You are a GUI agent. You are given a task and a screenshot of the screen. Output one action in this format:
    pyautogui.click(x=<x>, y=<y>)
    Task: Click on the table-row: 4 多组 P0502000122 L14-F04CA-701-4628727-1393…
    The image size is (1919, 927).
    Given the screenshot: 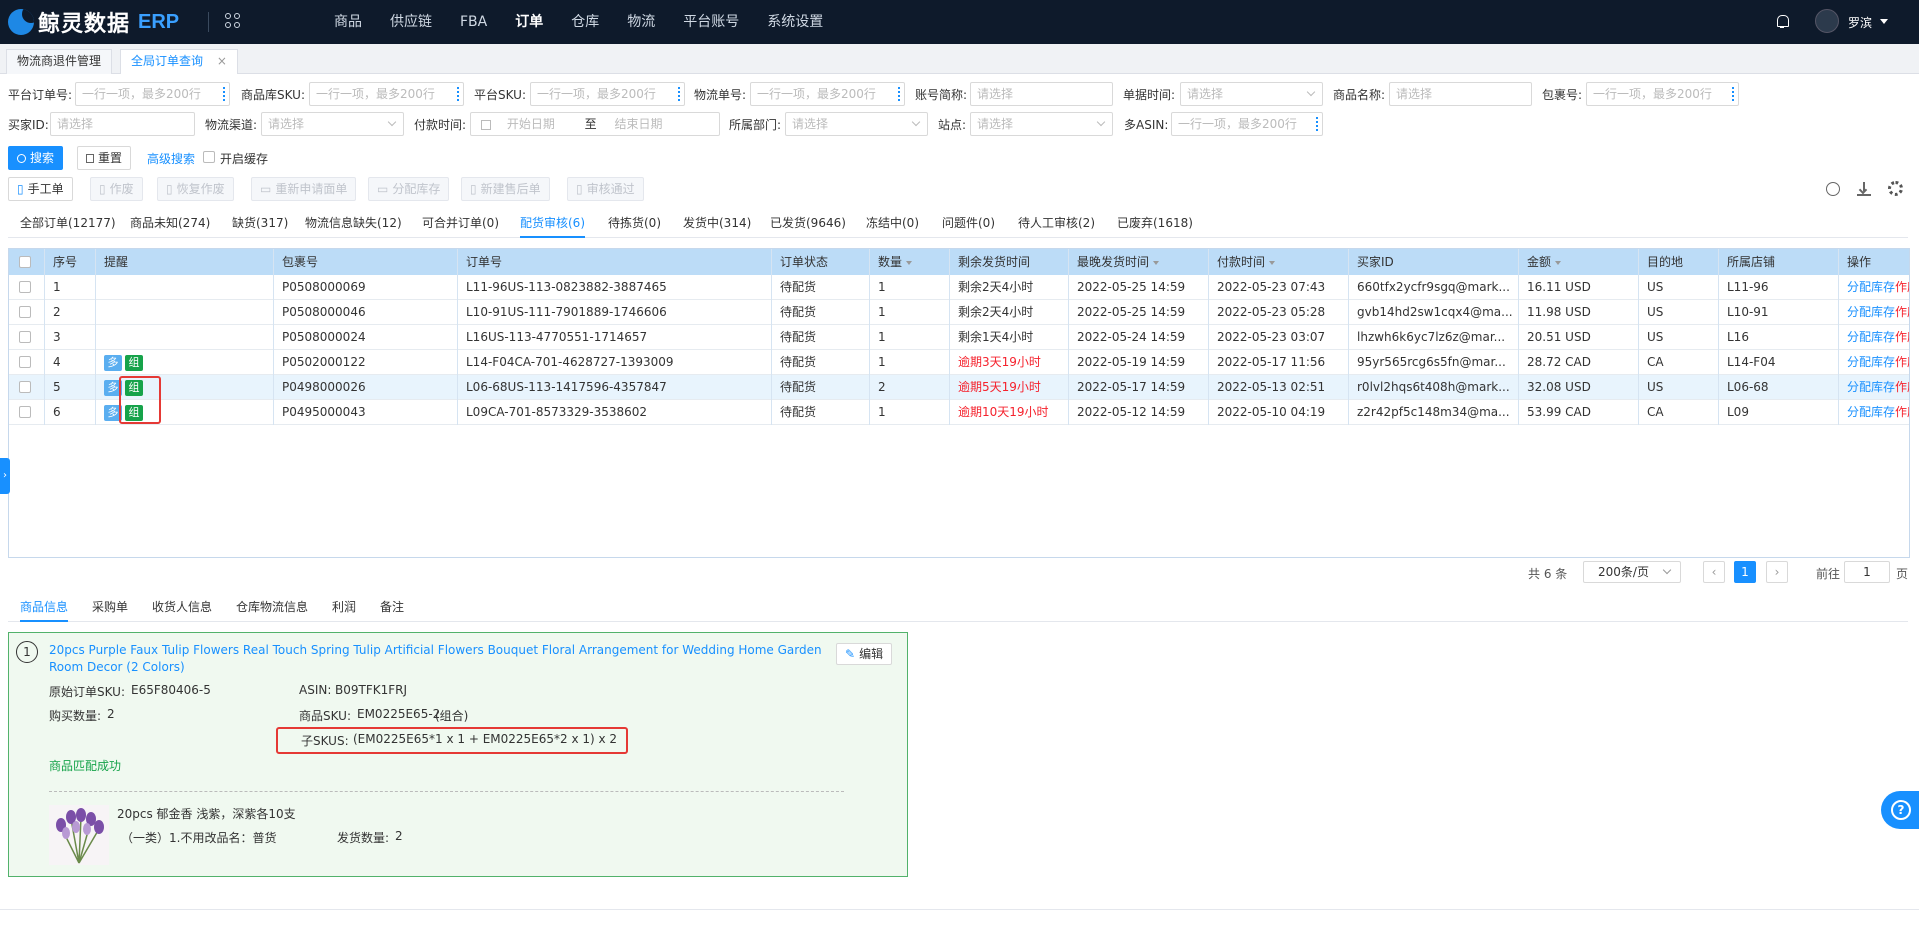 What is the action you would take?
    pyautogui.click(x=959, y=362)
    